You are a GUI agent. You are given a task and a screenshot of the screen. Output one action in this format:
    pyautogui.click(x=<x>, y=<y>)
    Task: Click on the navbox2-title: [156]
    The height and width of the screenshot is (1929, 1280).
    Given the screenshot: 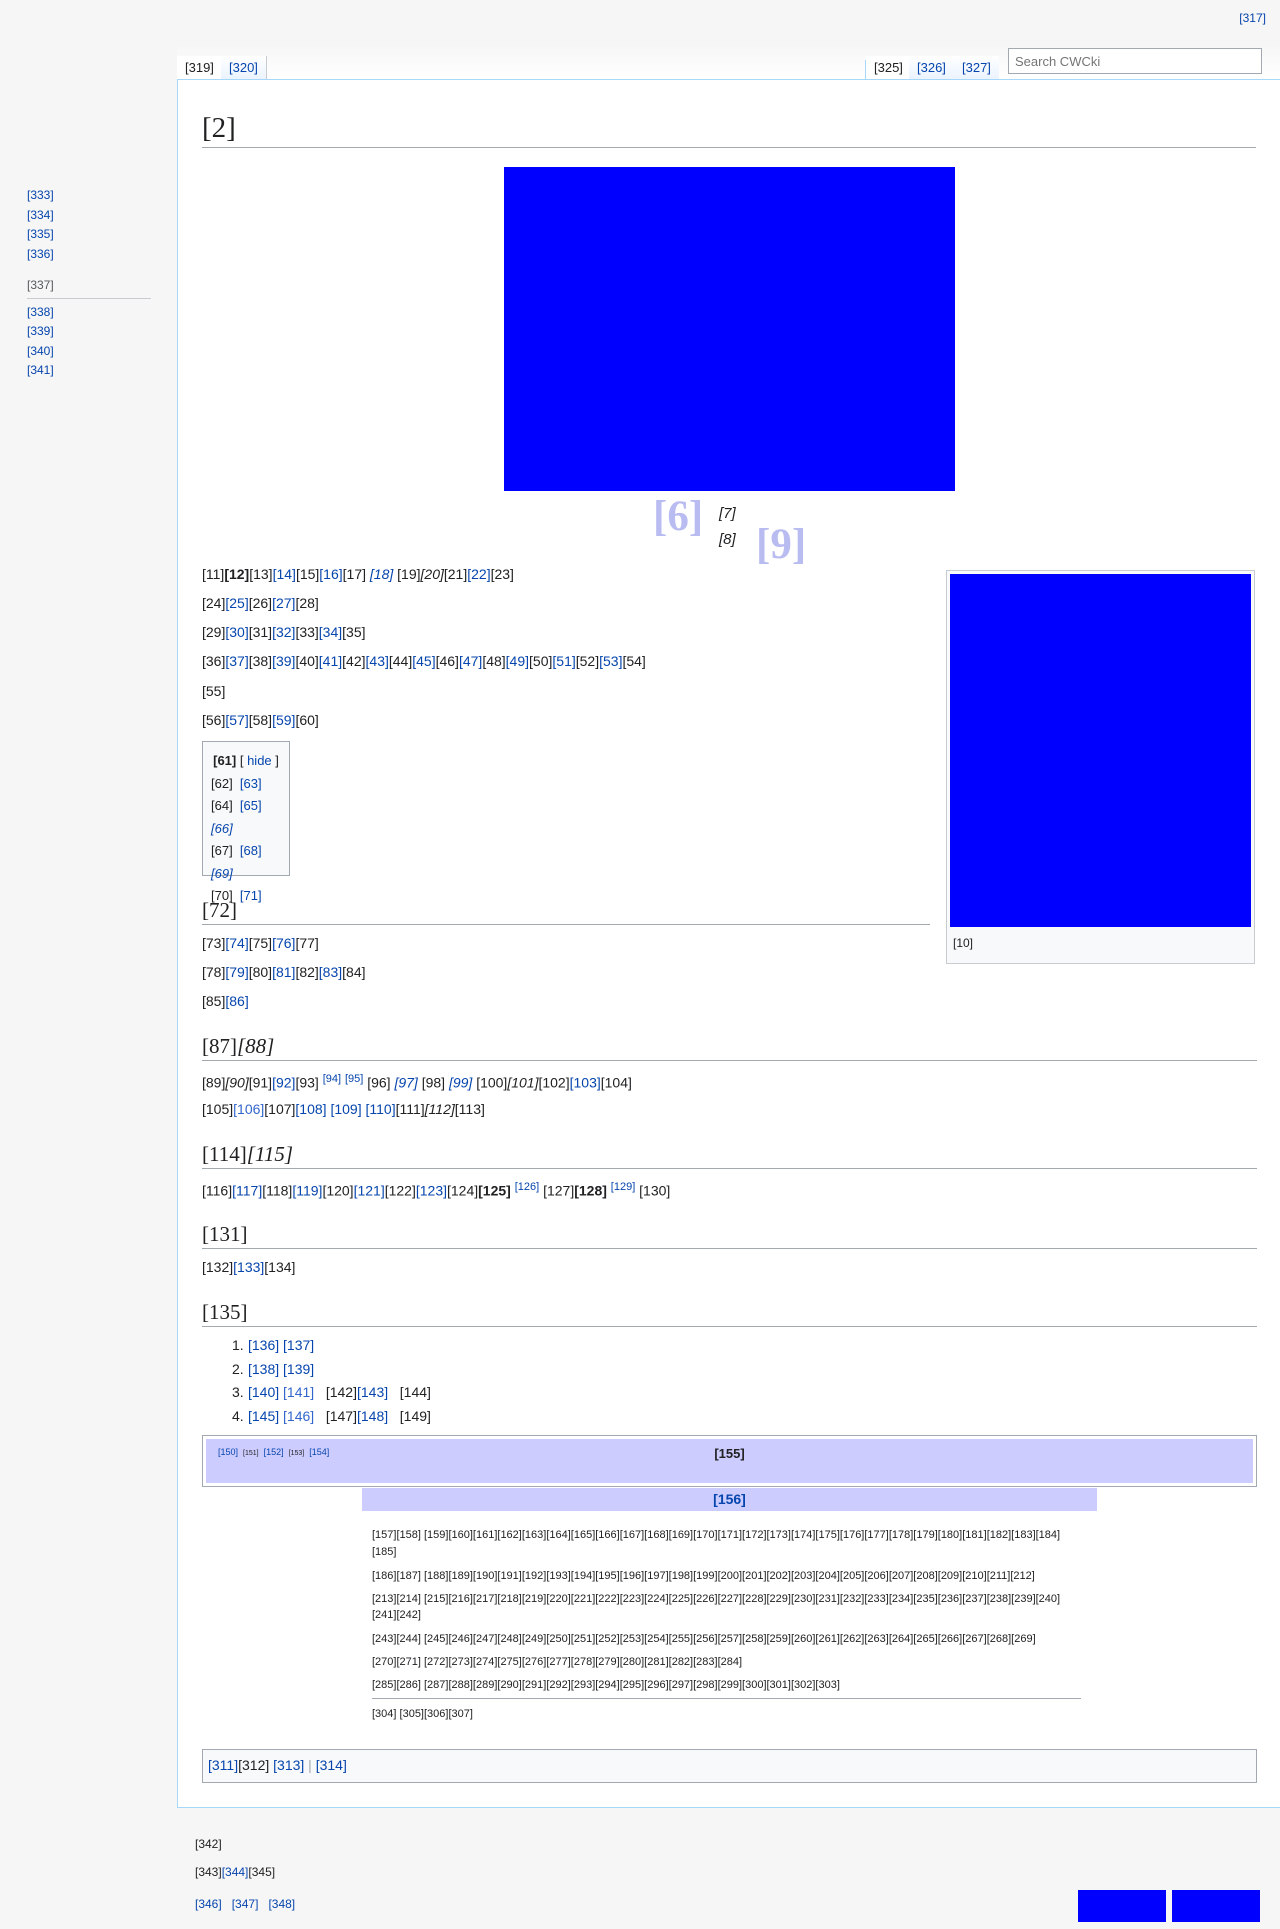 What is the action you would take?
    pyautogui.click(x=729, y=1499)
    